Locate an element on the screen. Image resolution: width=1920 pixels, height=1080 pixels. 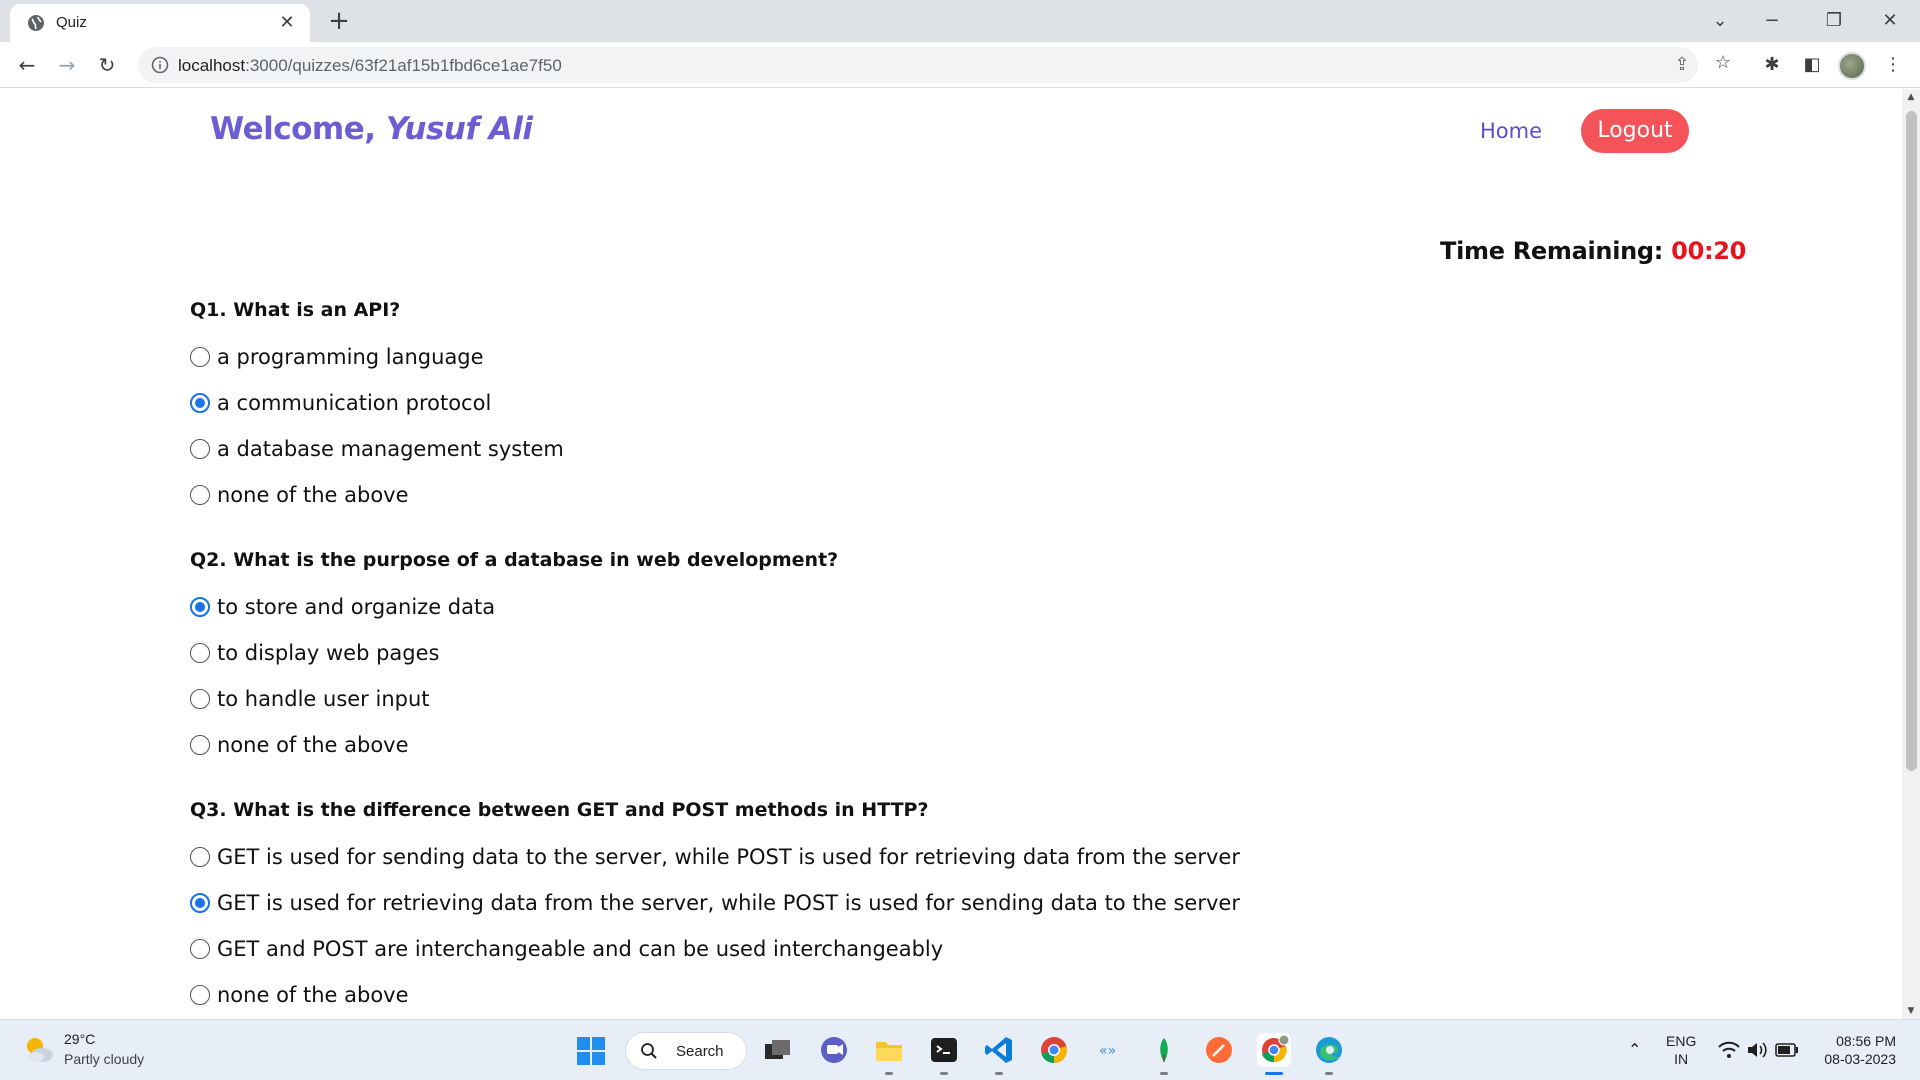
teams-chat-icon is located at coordinates (834, 1050).